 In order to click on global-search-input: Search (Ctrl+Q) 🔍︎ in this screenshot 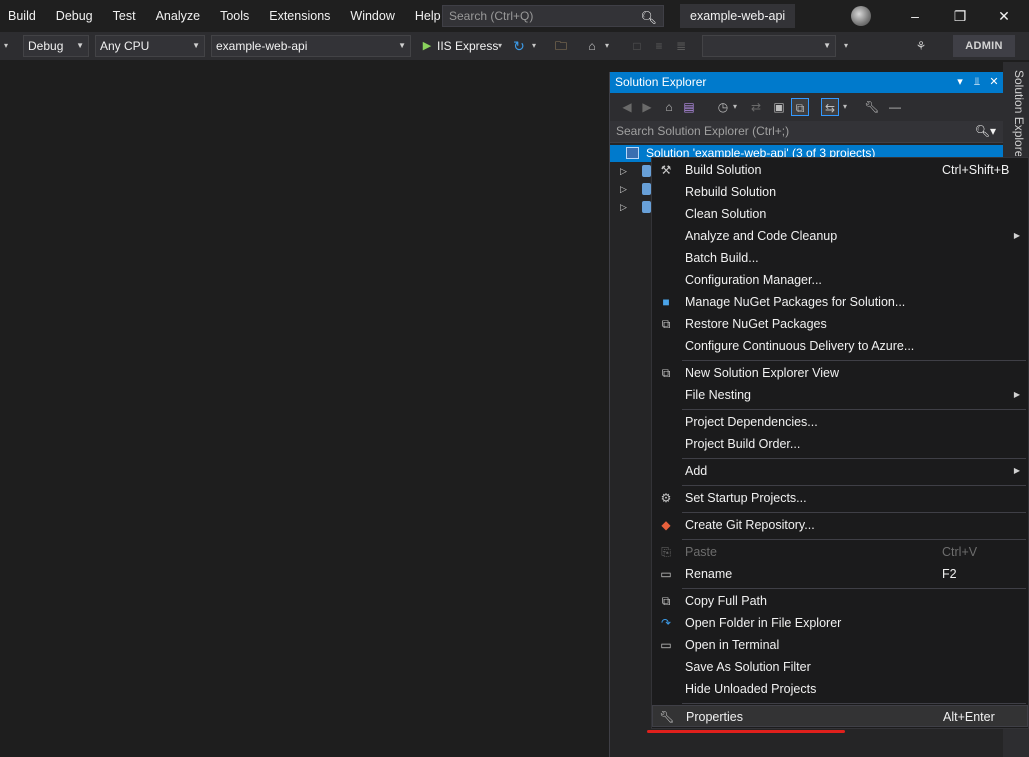, I will do `click(553, 16)`.